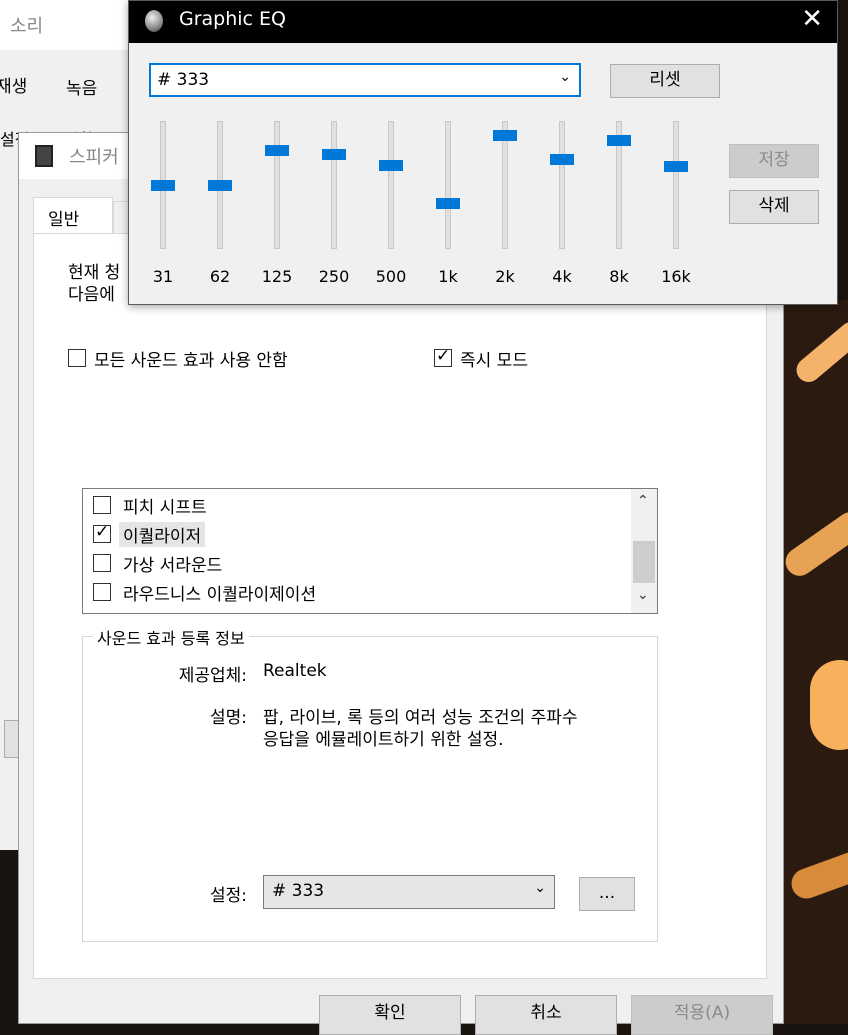 This screenshot has height=1035, width=848. I want to click on eq-band-label: 250, so click(334, 276).